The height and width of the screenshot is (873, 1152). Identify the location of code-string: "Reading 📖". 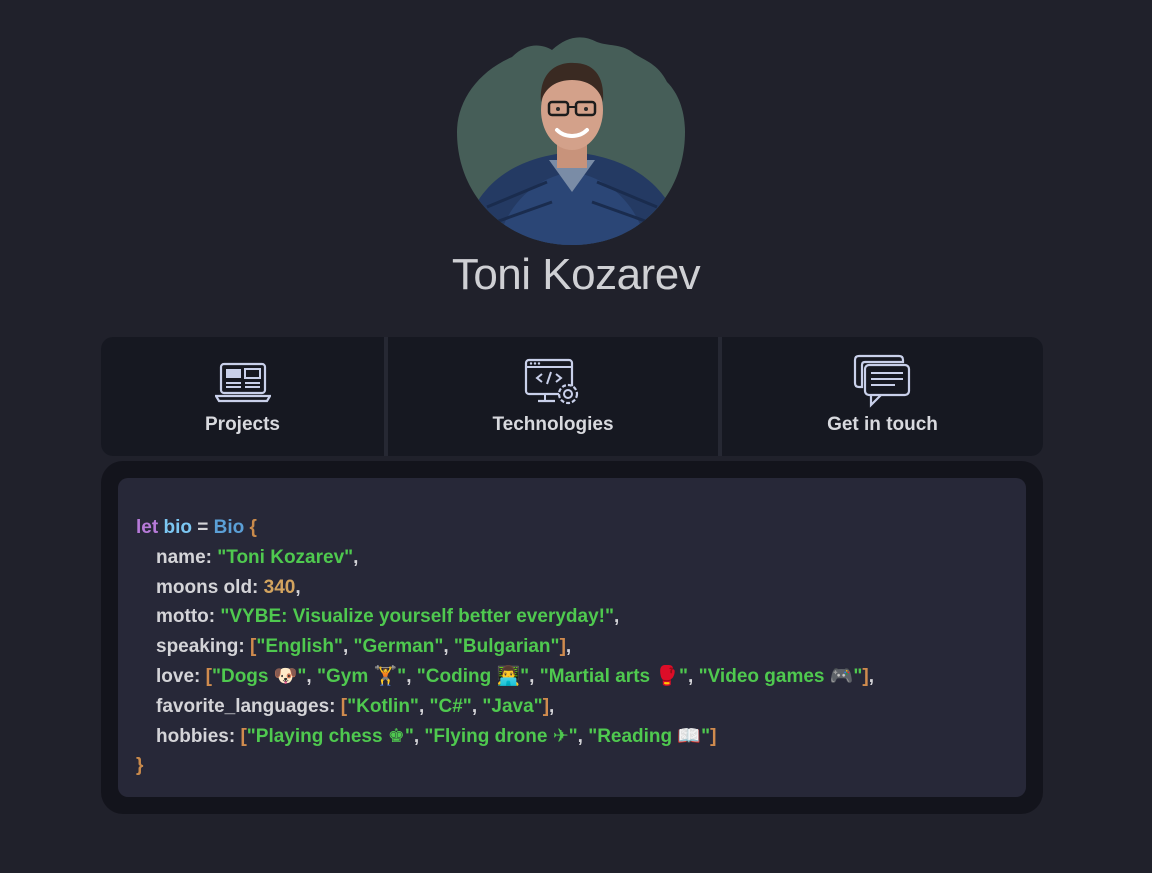
(649, 736).